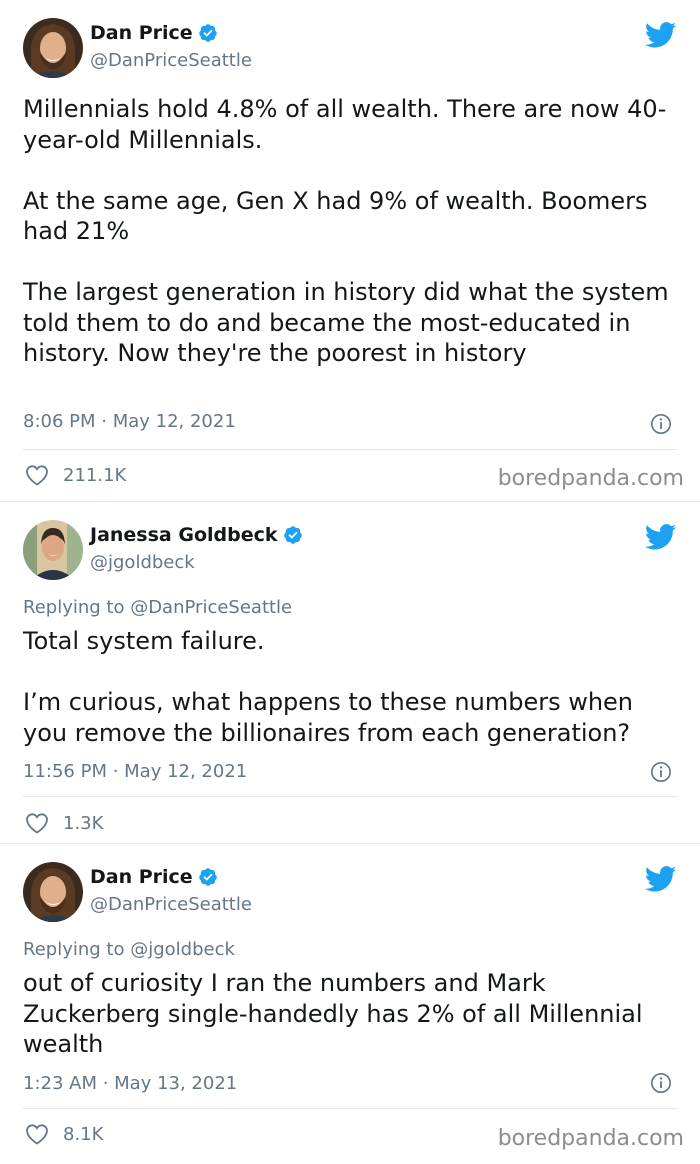  I want to click on replying-to: Replying to @jgoldbeck, so click(129, 949).